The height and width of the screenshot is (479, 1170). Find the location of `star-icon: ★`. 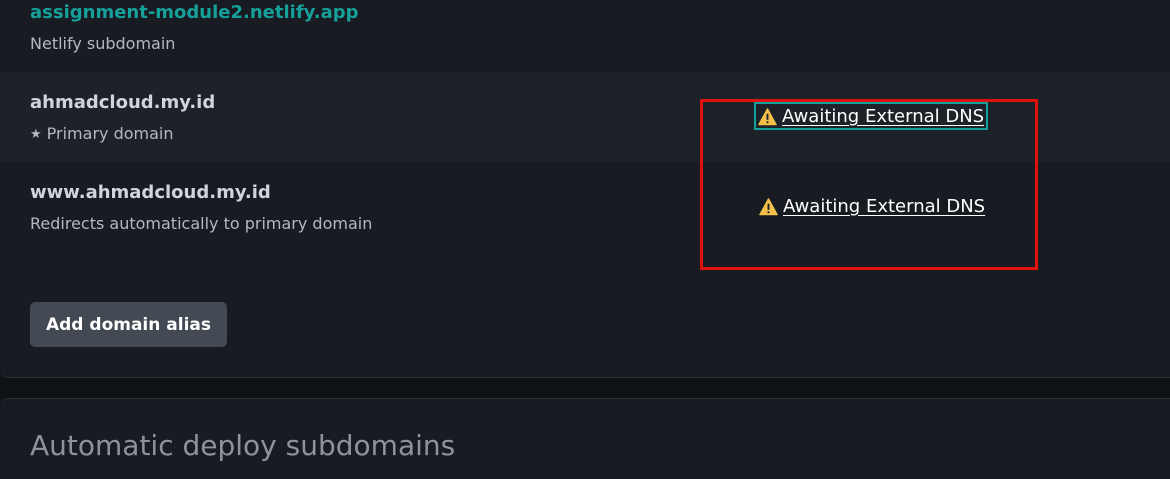

star-icon: ★ is located at coordinates (36, 134).